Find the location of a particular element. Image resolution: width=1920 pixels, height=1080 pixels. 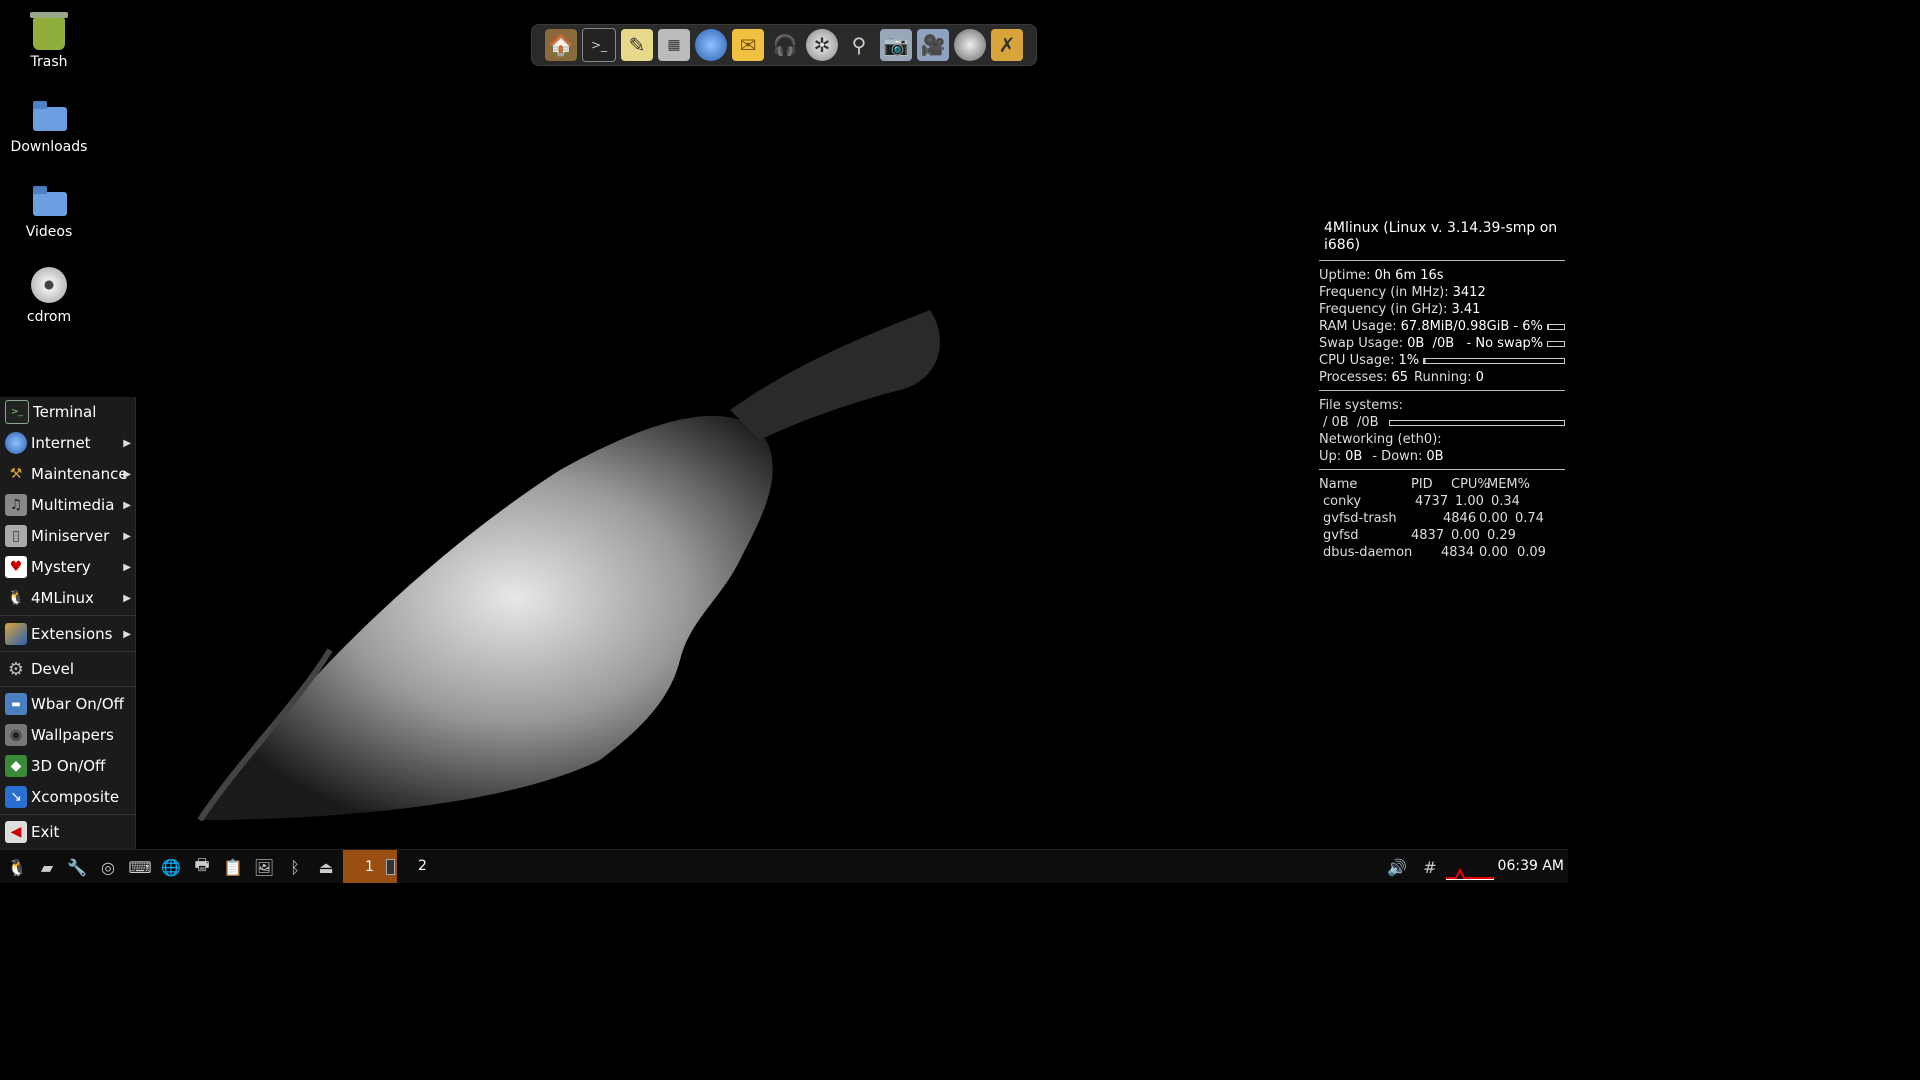

eject-icon: ⏏ is located at coordinates (326, 867).